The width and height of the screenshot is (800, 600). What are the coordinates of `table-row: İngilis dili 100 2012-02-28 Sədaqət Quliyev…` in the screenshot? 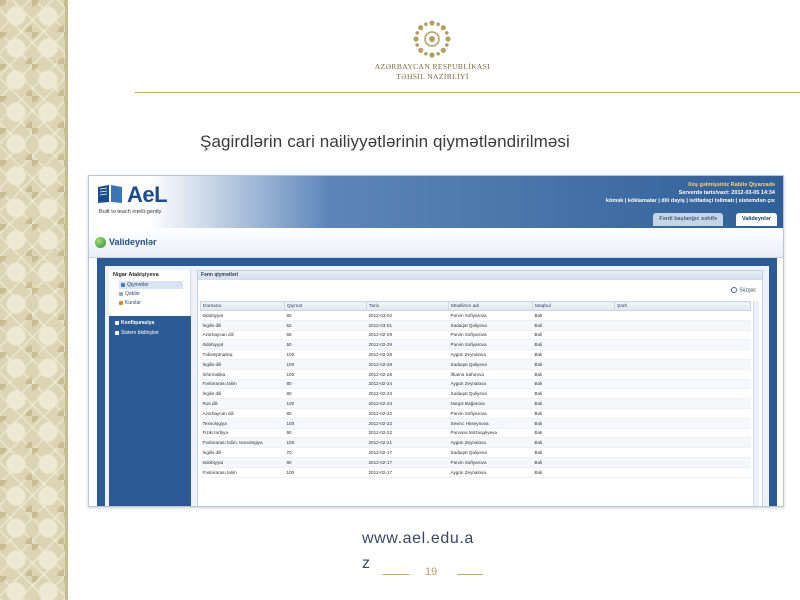 It's located at (475, 364).